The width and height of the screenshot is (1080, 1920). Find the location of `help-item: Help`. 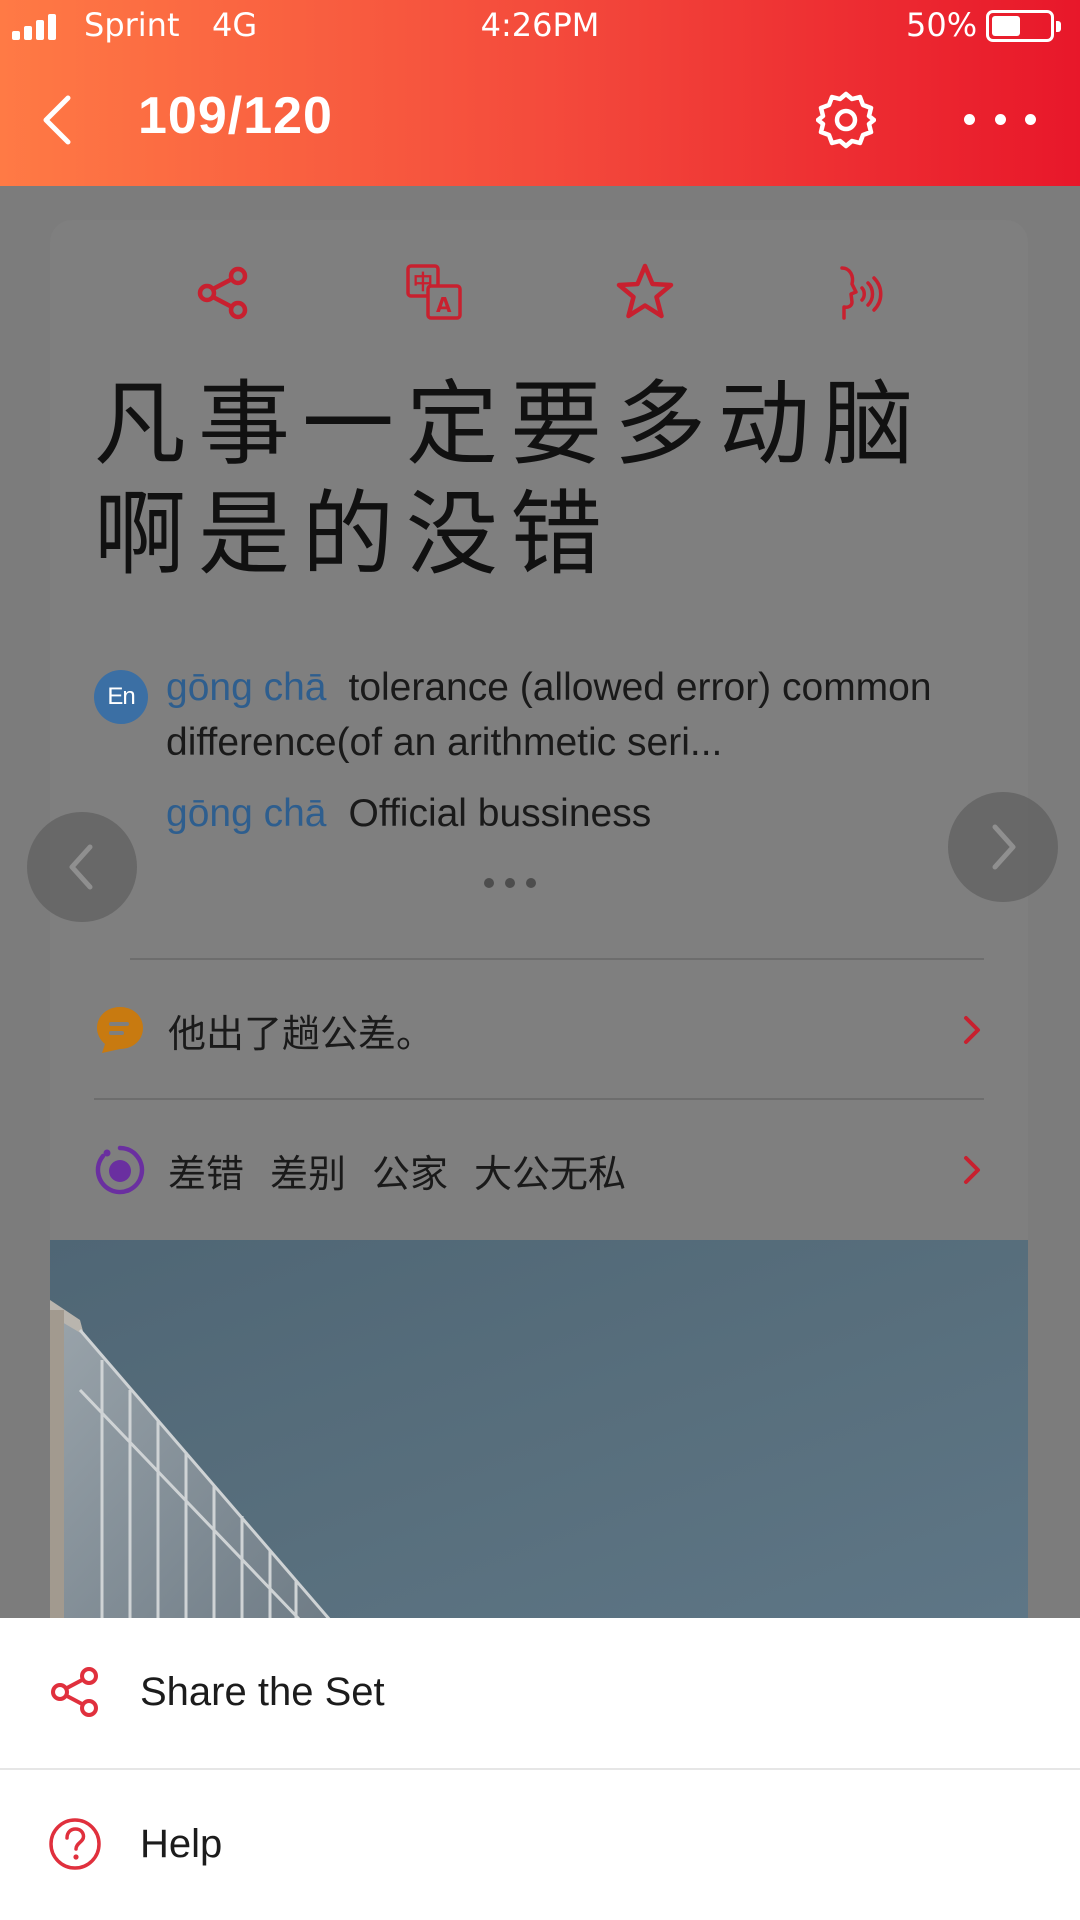

help-item: Help is located at coordinates (540, 1844).